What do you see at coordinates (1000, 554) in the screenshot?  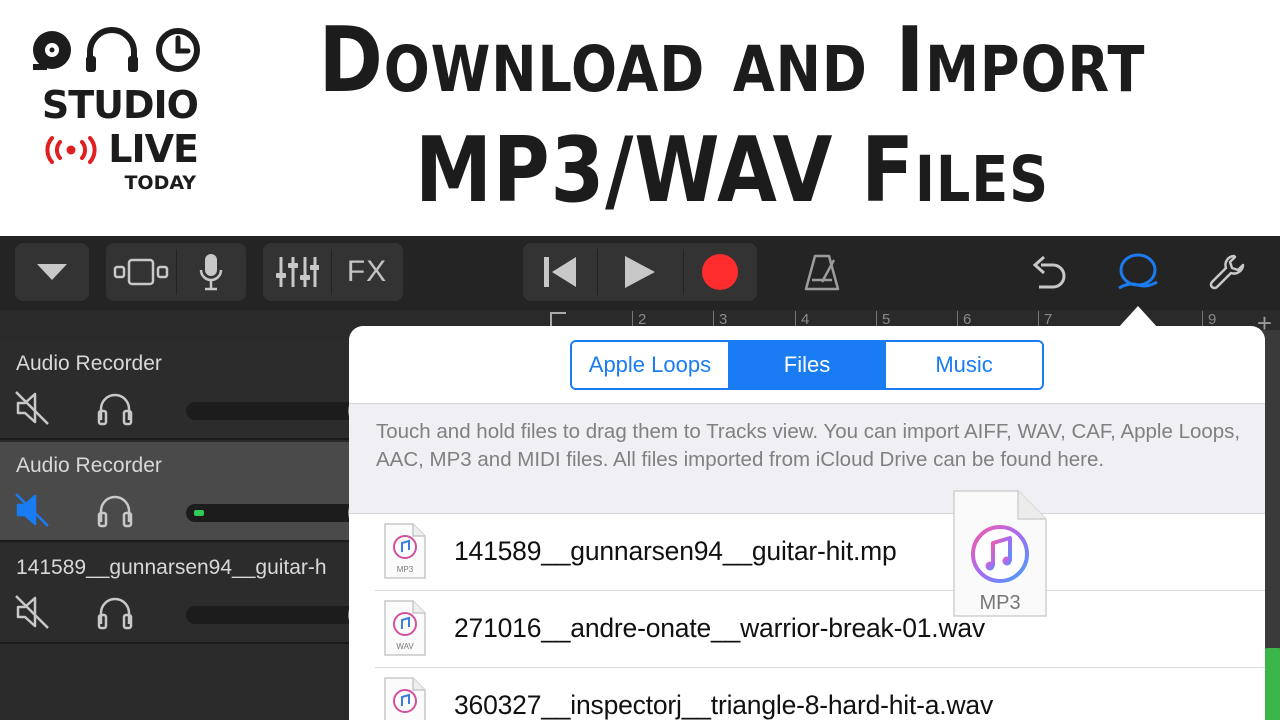 I see `dragged-file-ghost: MP3` at bounding box center [1000, 554].